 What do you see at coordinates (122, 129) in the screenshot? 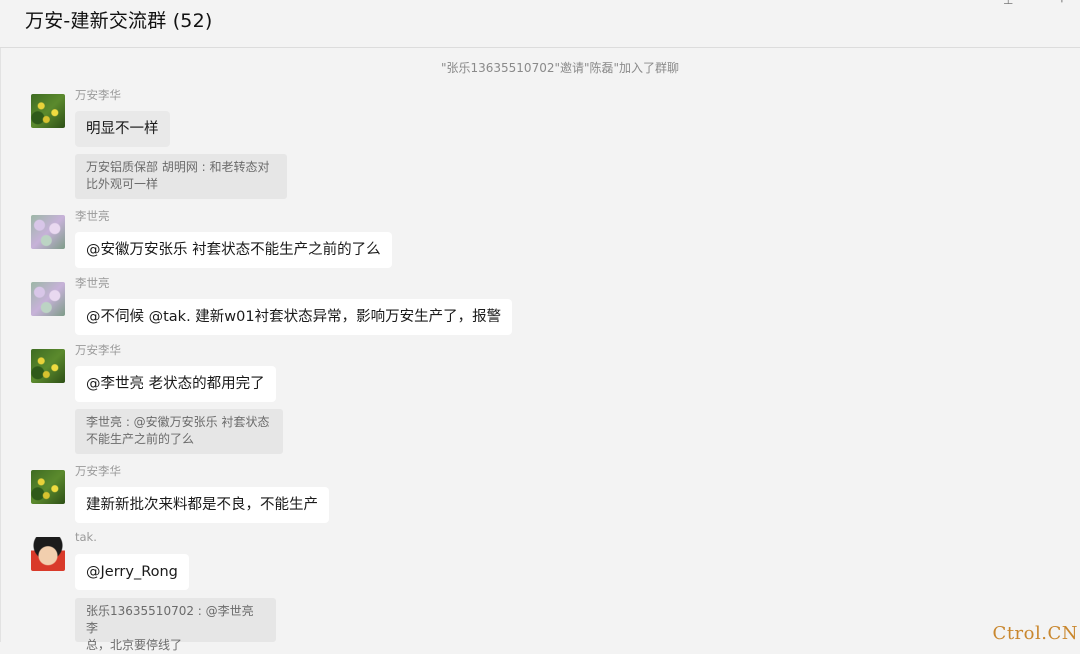
I see `message-bubble: 明显不一样` at bounding box center [122, 129].